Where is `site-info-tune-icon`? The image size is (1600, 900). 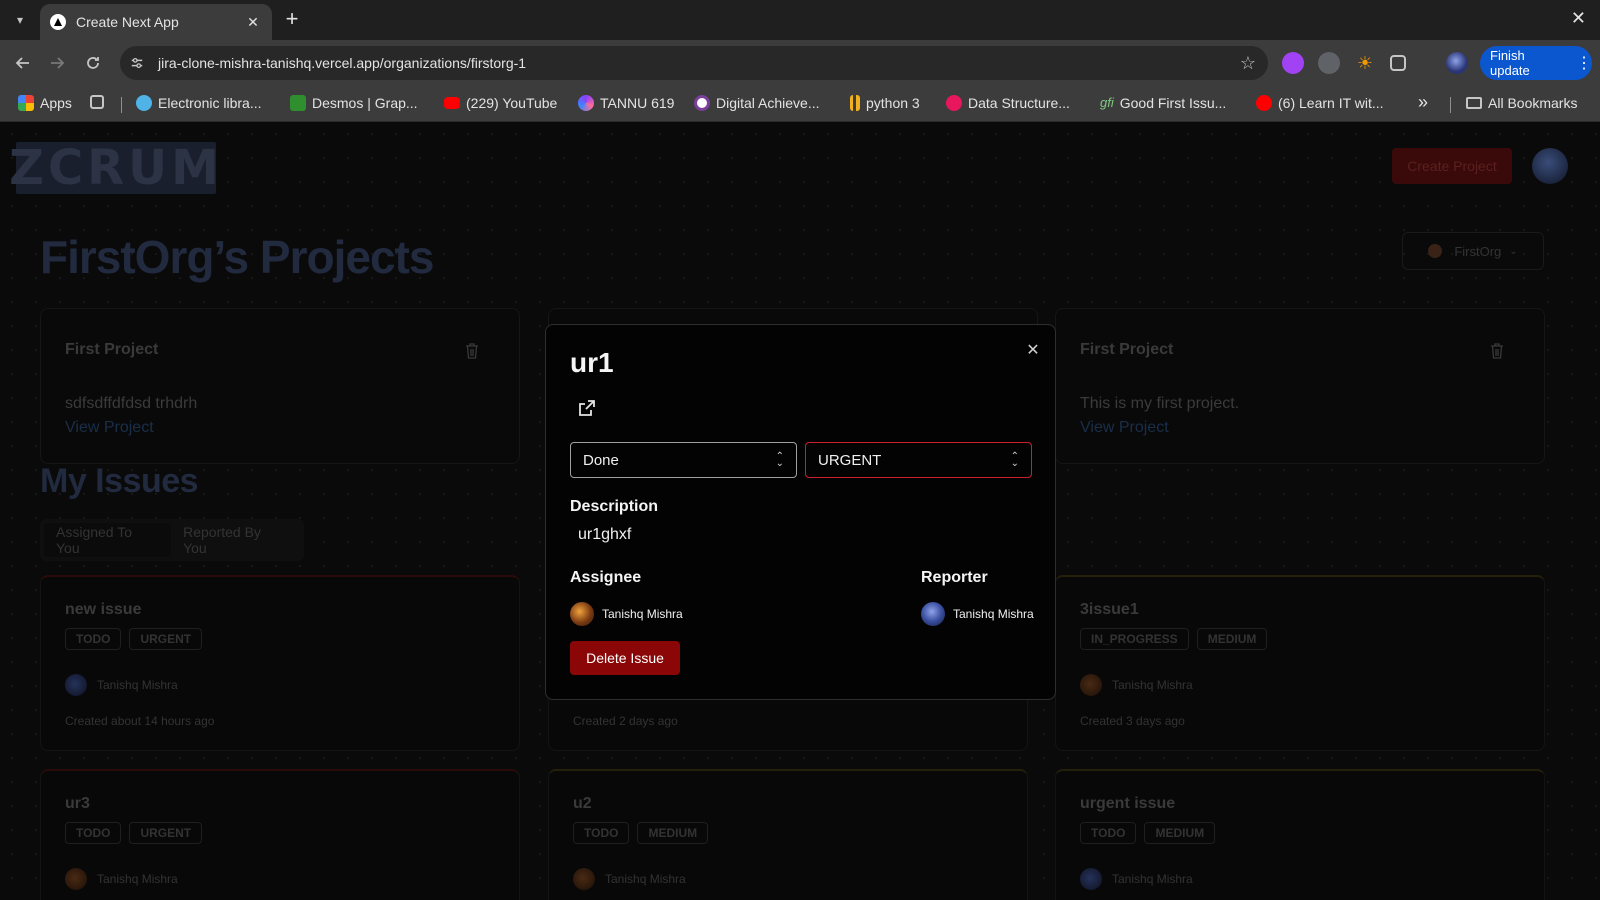
site-info-tune-icon is located at coordinates (137, 63).